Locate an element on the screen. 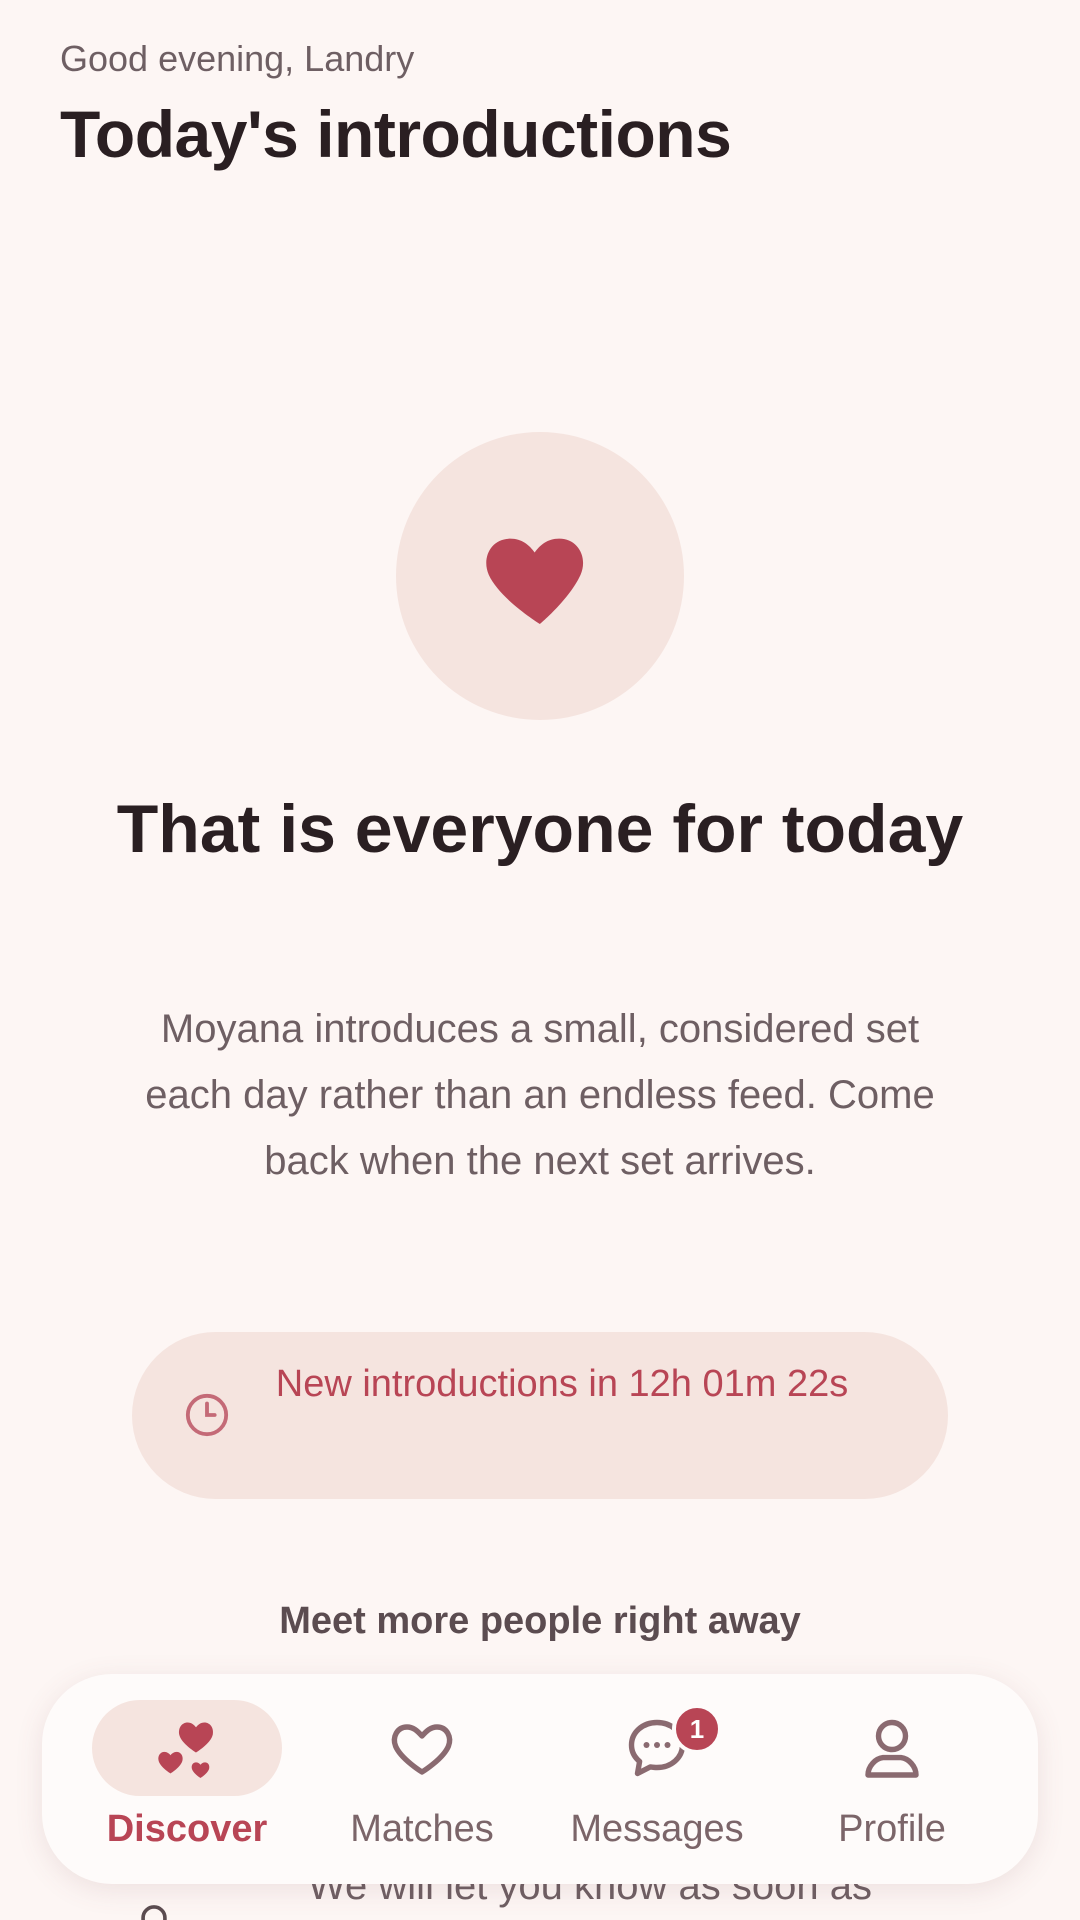 The height and width of the screenshot is (1920, 1080). nav-messages-label: Messages is located at coordinates (657, 1829).